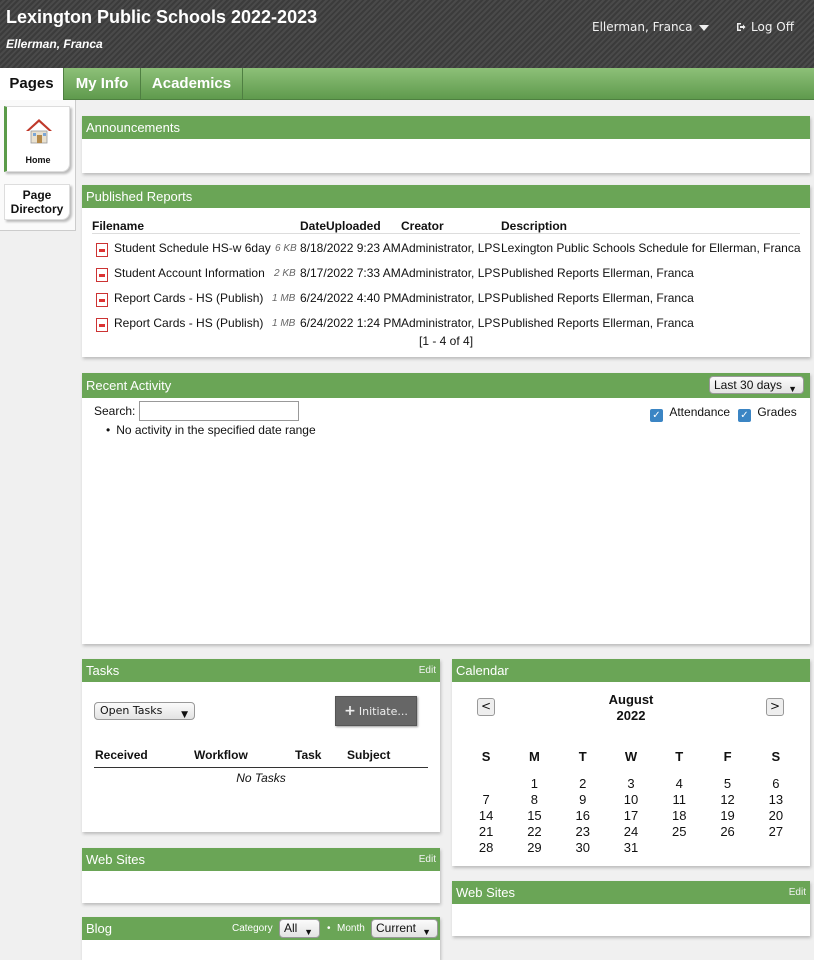  Describe the element at coordinates (37, 209) in the screenshot. I see `page-directory-label-2: Directory` at that location.